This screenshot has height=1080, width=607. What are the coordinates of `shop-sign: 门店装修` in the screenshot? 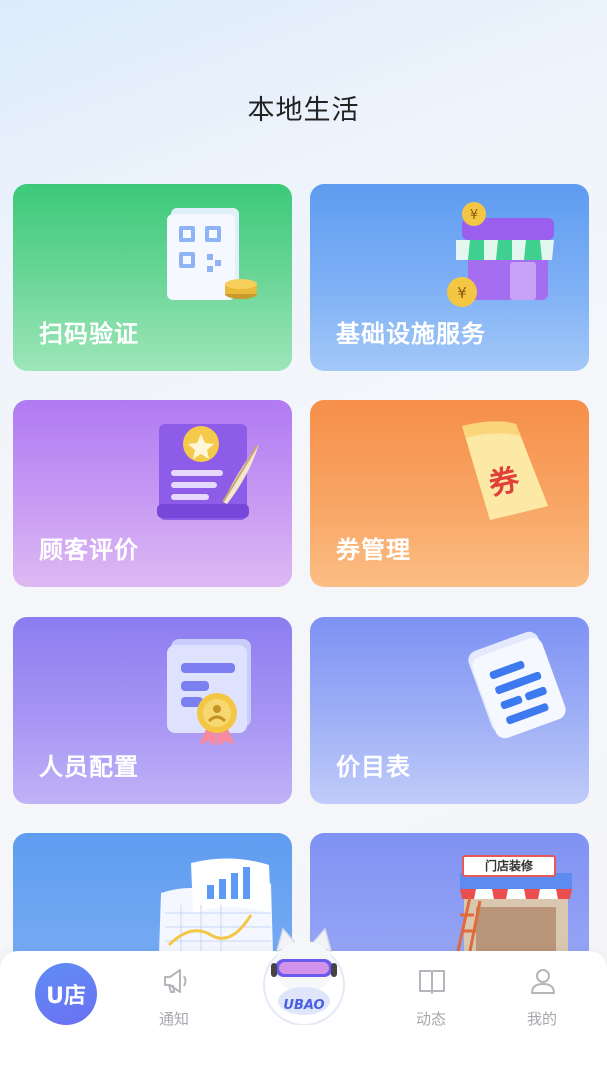 It's located at (509, 866).